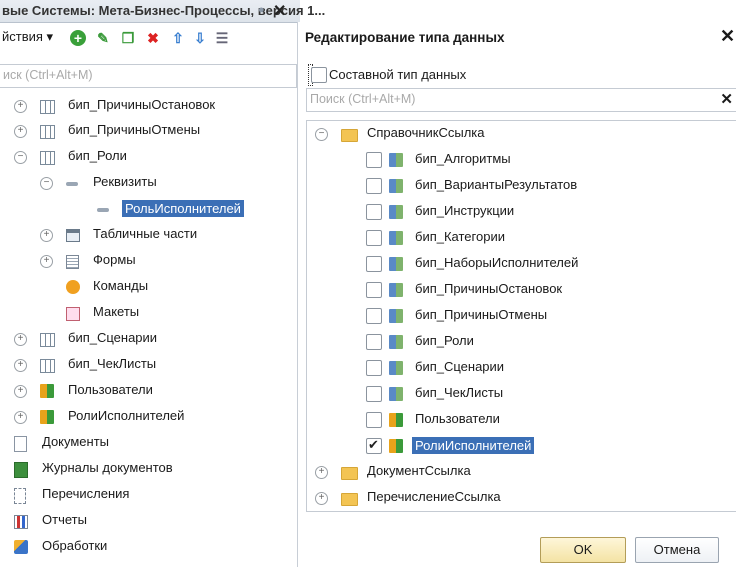 The image size is (736, 567). What do you see at coordinates (521, 498) in the screenshot?
I see `tree-item-enum-ref: + ПеречислениеСсылка` at bounding box center [521, 498].